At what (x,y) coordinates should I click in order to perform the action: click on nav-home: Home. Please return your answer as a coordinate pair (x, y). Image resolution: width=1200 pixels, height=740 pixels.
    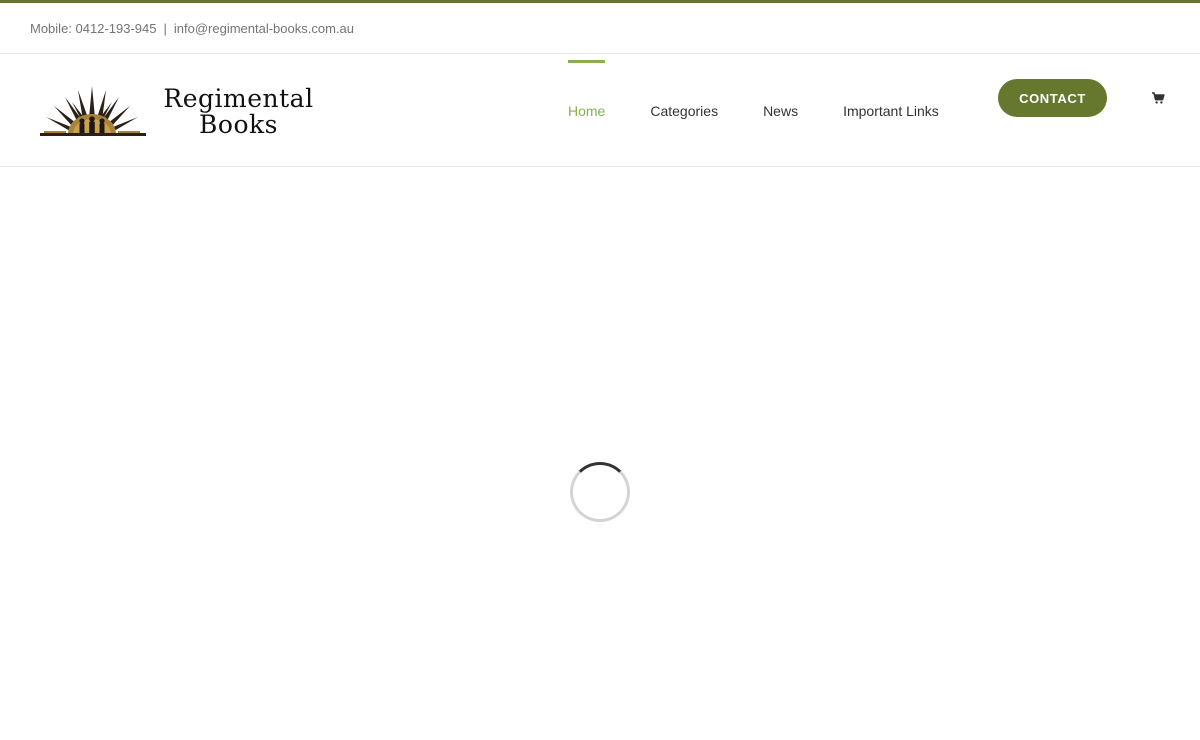
    Looking at the image, I should click on (587, 89).